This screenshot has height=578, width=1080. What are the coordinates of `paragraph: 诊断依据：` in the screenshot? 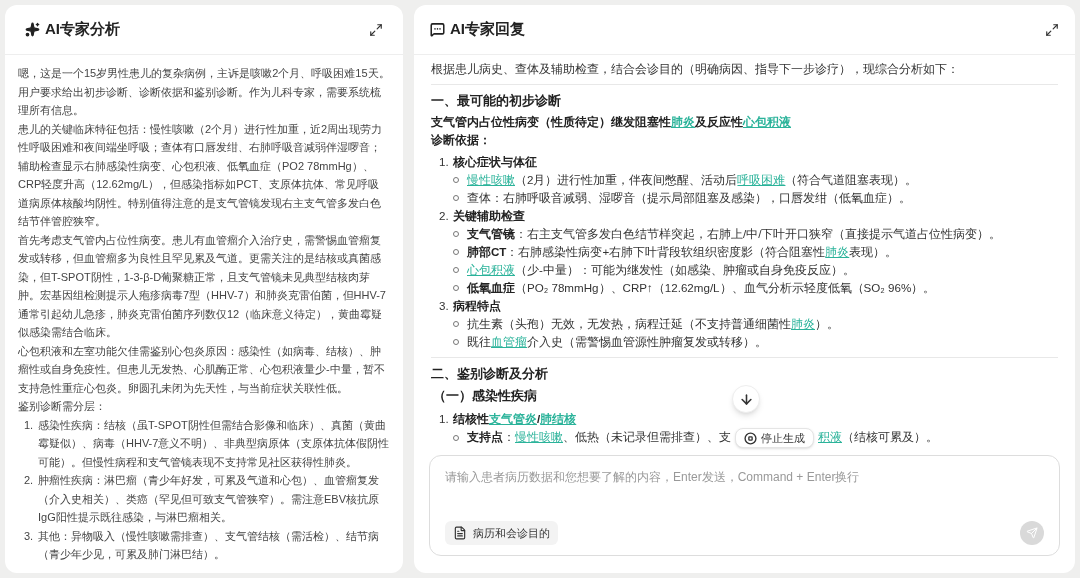 It's located at (461, 140).